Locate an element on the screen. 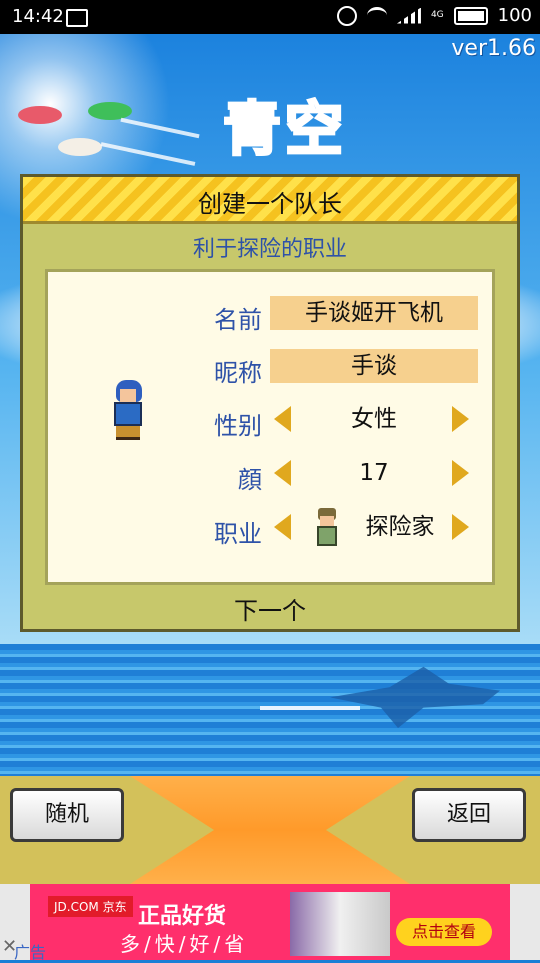  nickname-field: 手谈 is located at coordinates (374, 366).